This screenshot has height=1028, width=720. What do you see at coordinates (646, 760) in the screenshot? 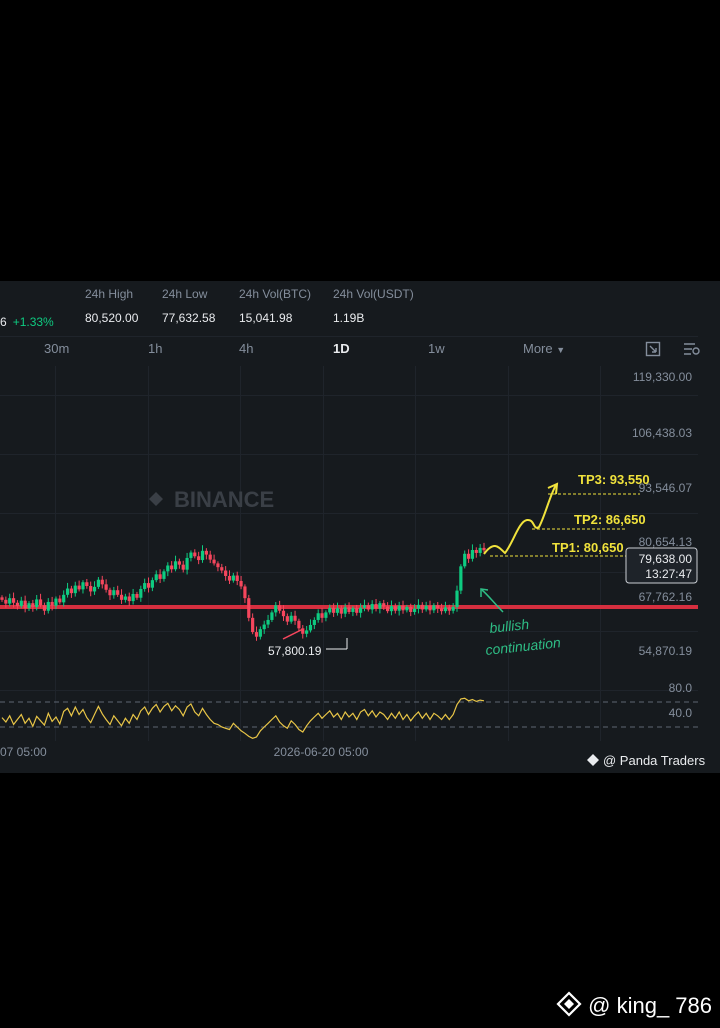
I see `panda-credit: @ Panda Traders` at bounding box center [646, 760].